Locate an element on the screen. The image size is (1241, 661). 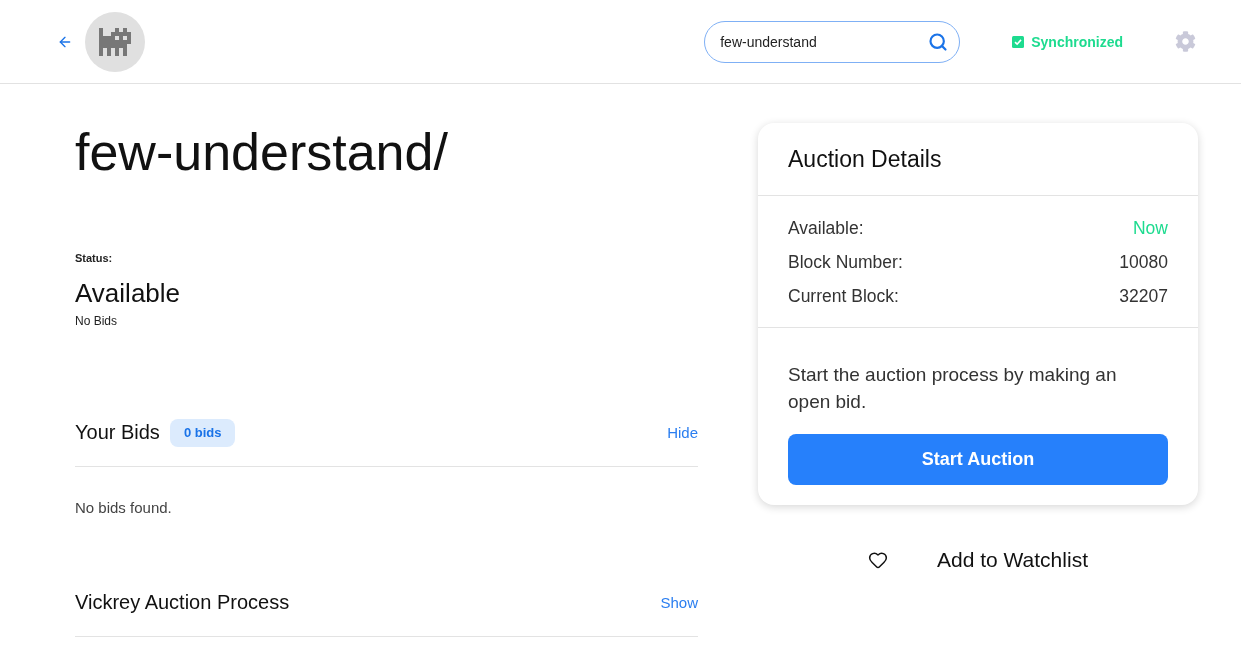
detail-value: Now is located at coordinates (1150, 228).